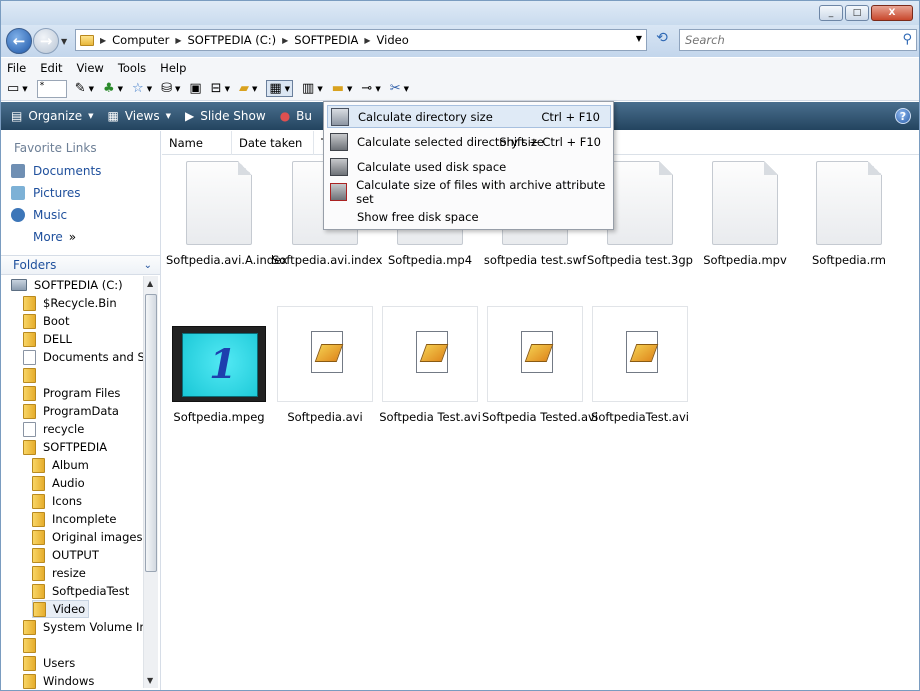 The height and width of the screenshot is (691, 920). I want to click on tree-button: ♣ ▼, so click(113, 88).